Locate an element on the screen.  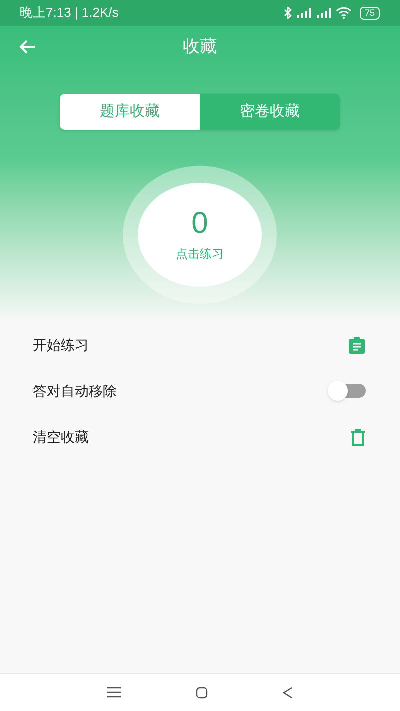
practice-circle: 0 点击练习 is located at coordinates (200, 235).